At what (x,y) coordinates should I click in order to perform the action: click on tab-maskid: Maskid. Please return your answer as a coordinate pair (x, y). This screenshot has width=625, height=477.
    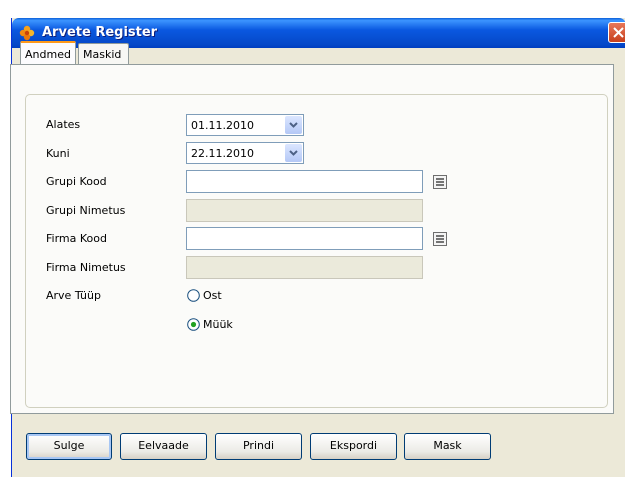
    Looking at the image, I should click on (103, 53).